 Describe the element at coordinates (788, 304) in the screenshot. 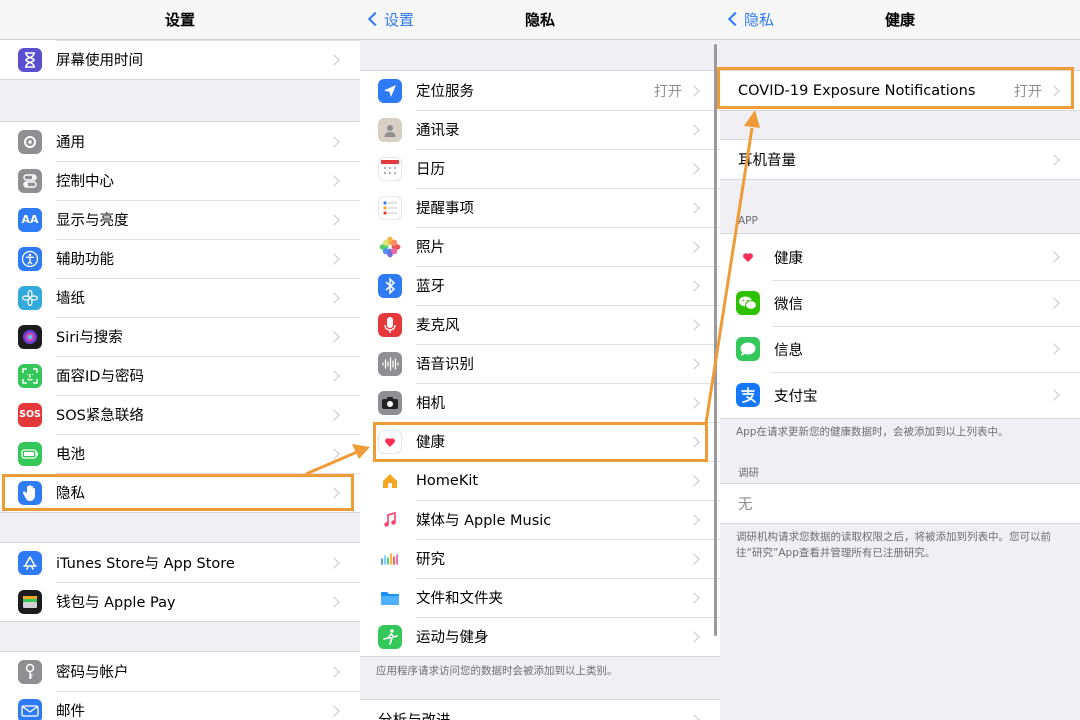

I see `app-label: 微信` at that location.